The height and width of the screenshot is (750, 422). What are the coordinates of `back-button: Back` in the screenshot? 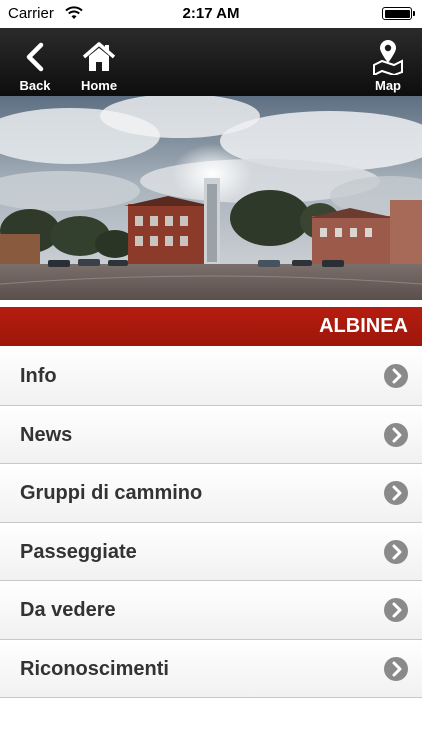 It's located at (35, 62).